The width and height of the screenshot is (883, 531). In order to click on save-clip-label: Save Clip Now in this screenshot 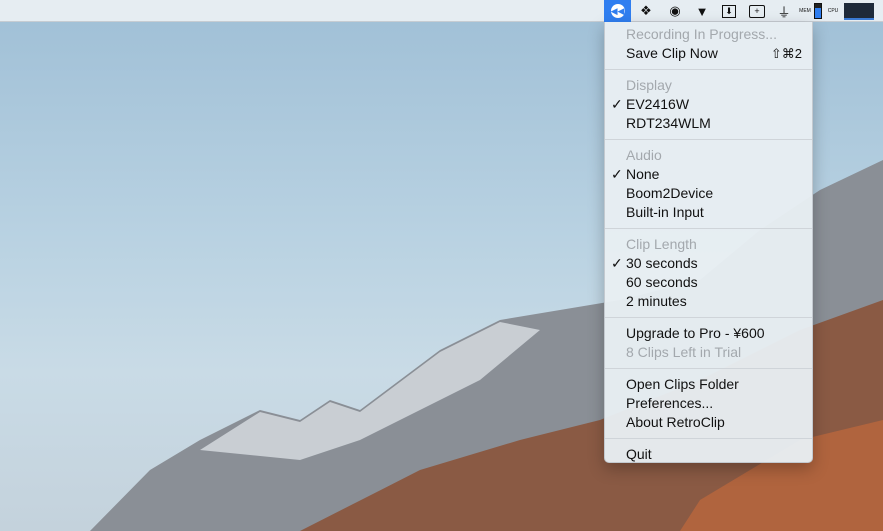, I will do `click(672, 53)`.